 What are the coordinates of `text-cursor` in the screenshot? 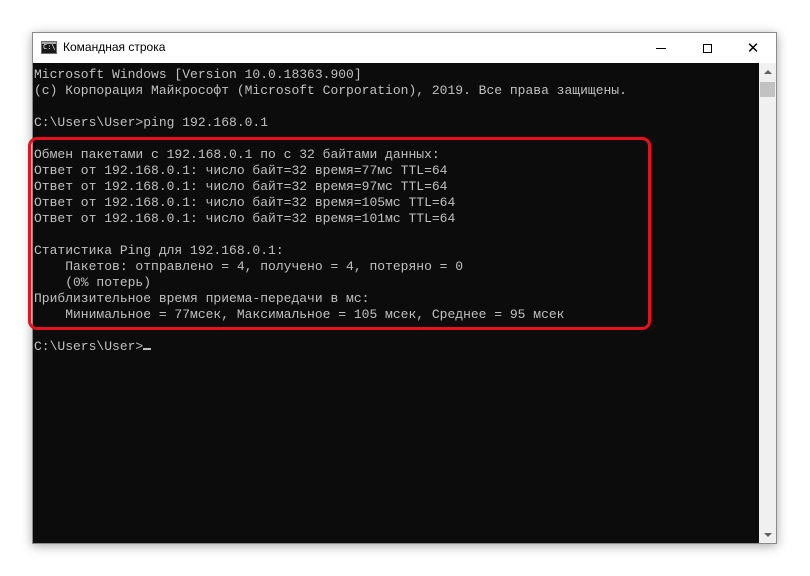 It's located at (147, 349).